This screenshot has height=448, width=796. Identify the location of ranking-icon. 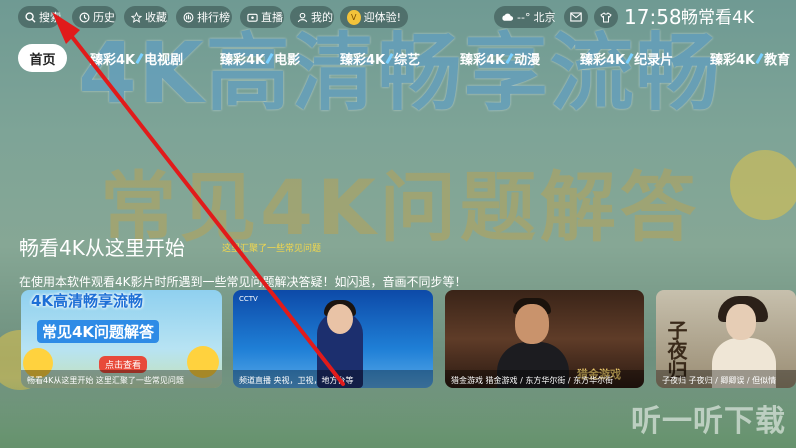
(188, 17).